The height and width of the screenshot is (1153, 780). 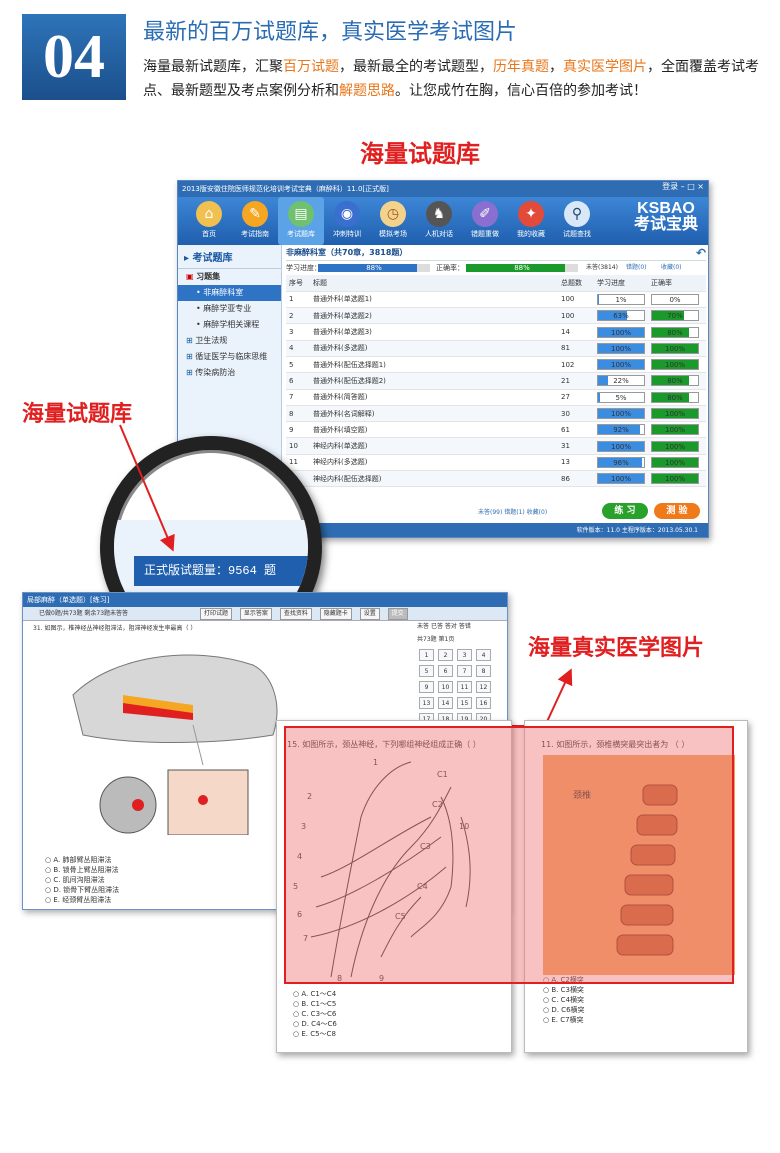 I want to click on option-b: ○ B. 锁骨上臂丛阻滞法, so click(x=82, y=870).